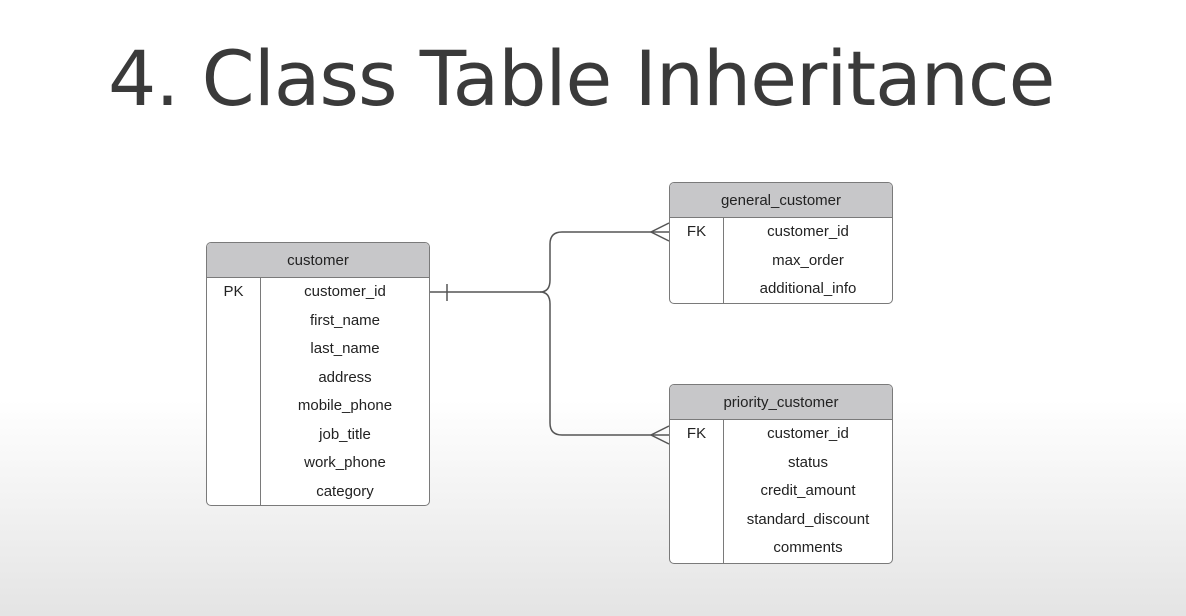  Describe the element at coordinates (233, 291) in the screenshot. I see `key-label: PK` at that location.